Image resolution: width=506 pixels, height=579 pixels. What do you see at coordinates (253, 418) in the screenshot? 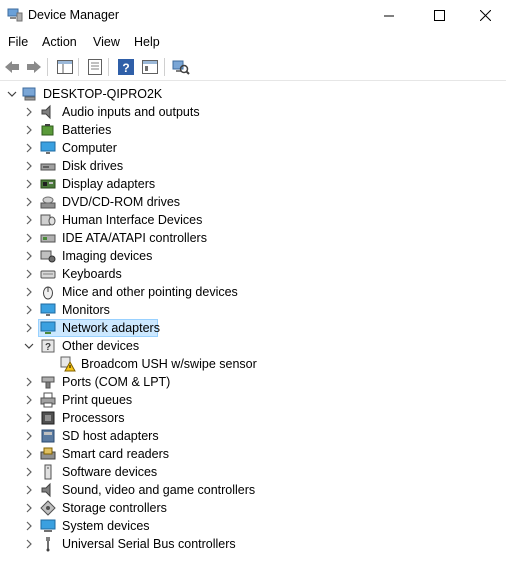
I see `tree-item-processors: Processors` at bounding box center [253, 418].